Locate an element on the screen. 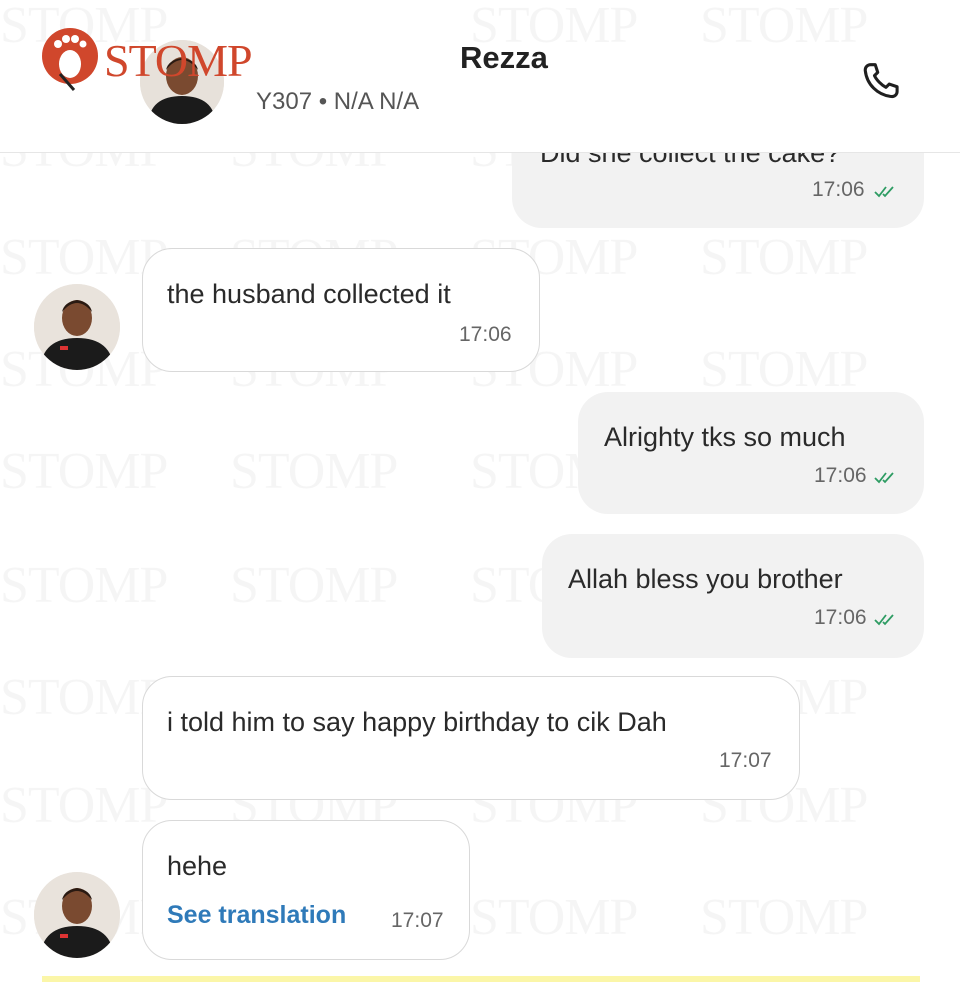 The image size is (960, 982). stomp-logo: STOMP is located at coordinates (158, 59).